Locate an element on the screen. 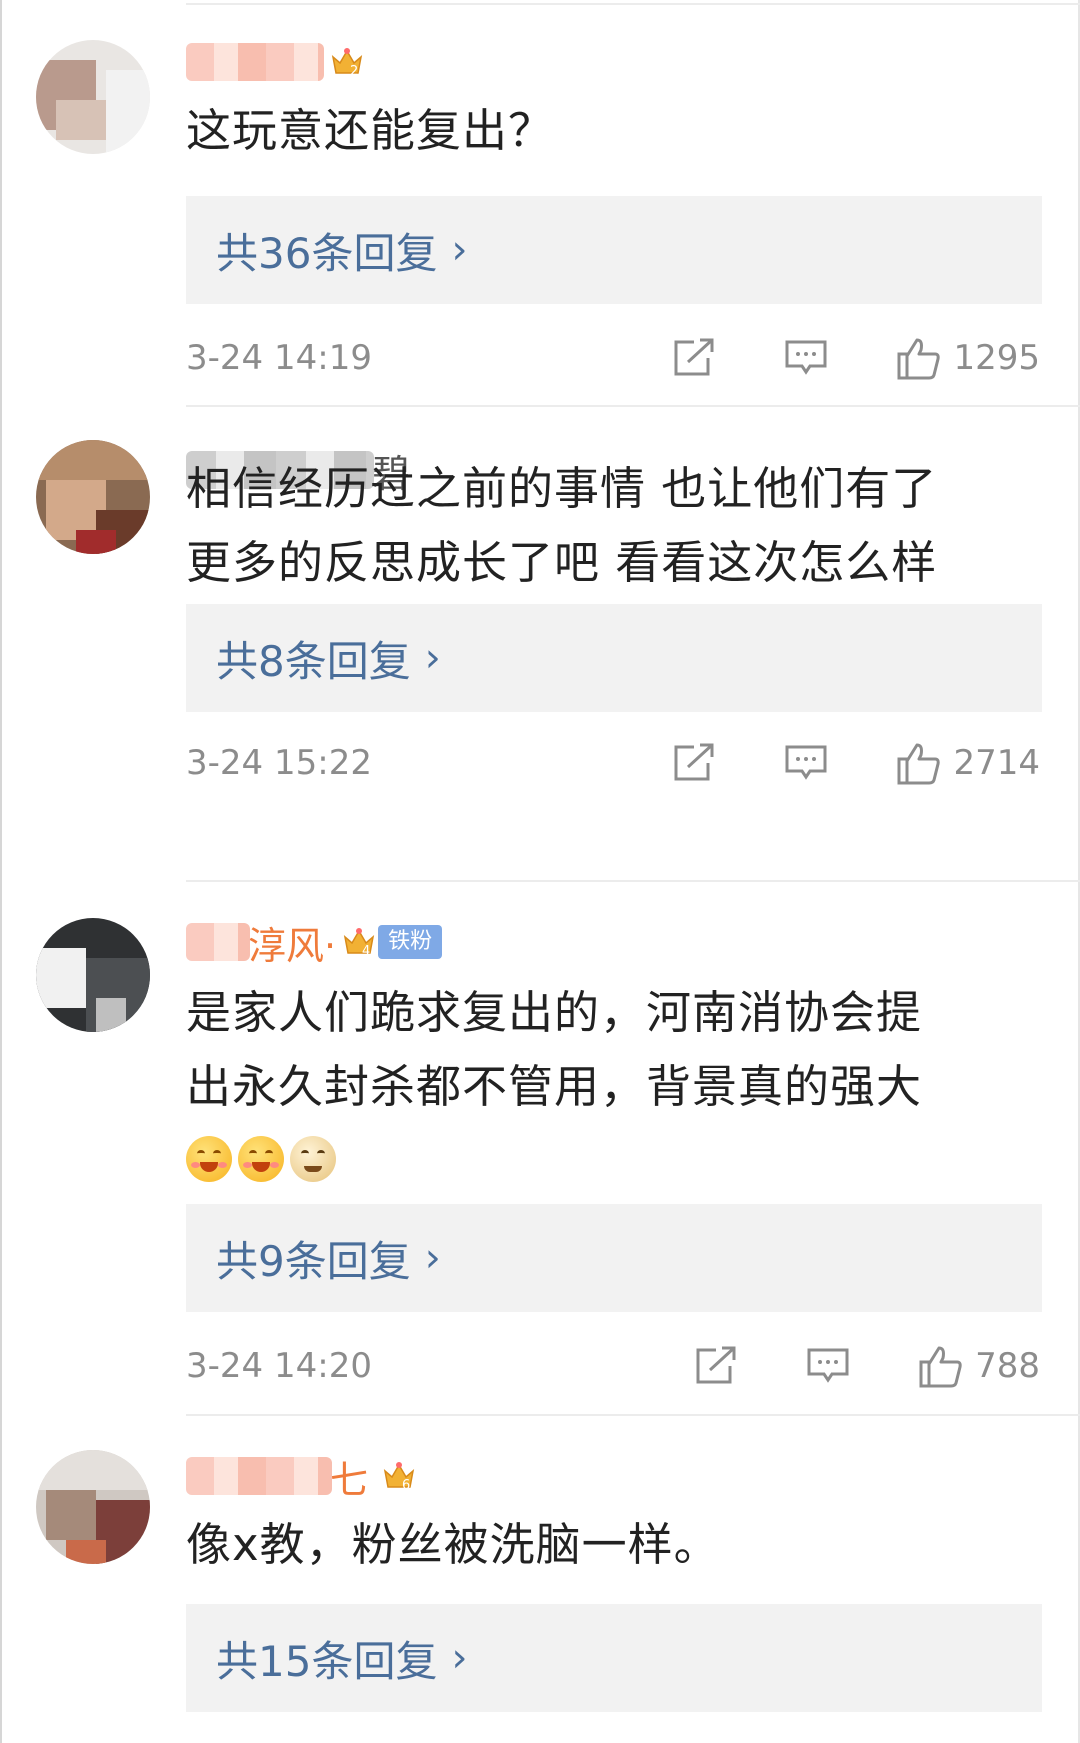 Image resolution: width=1080 pixels, height=1743 pixels. comment-text-line: 相信经历过之前的事情 也让他们有了 is located at coordinates (562, 488).